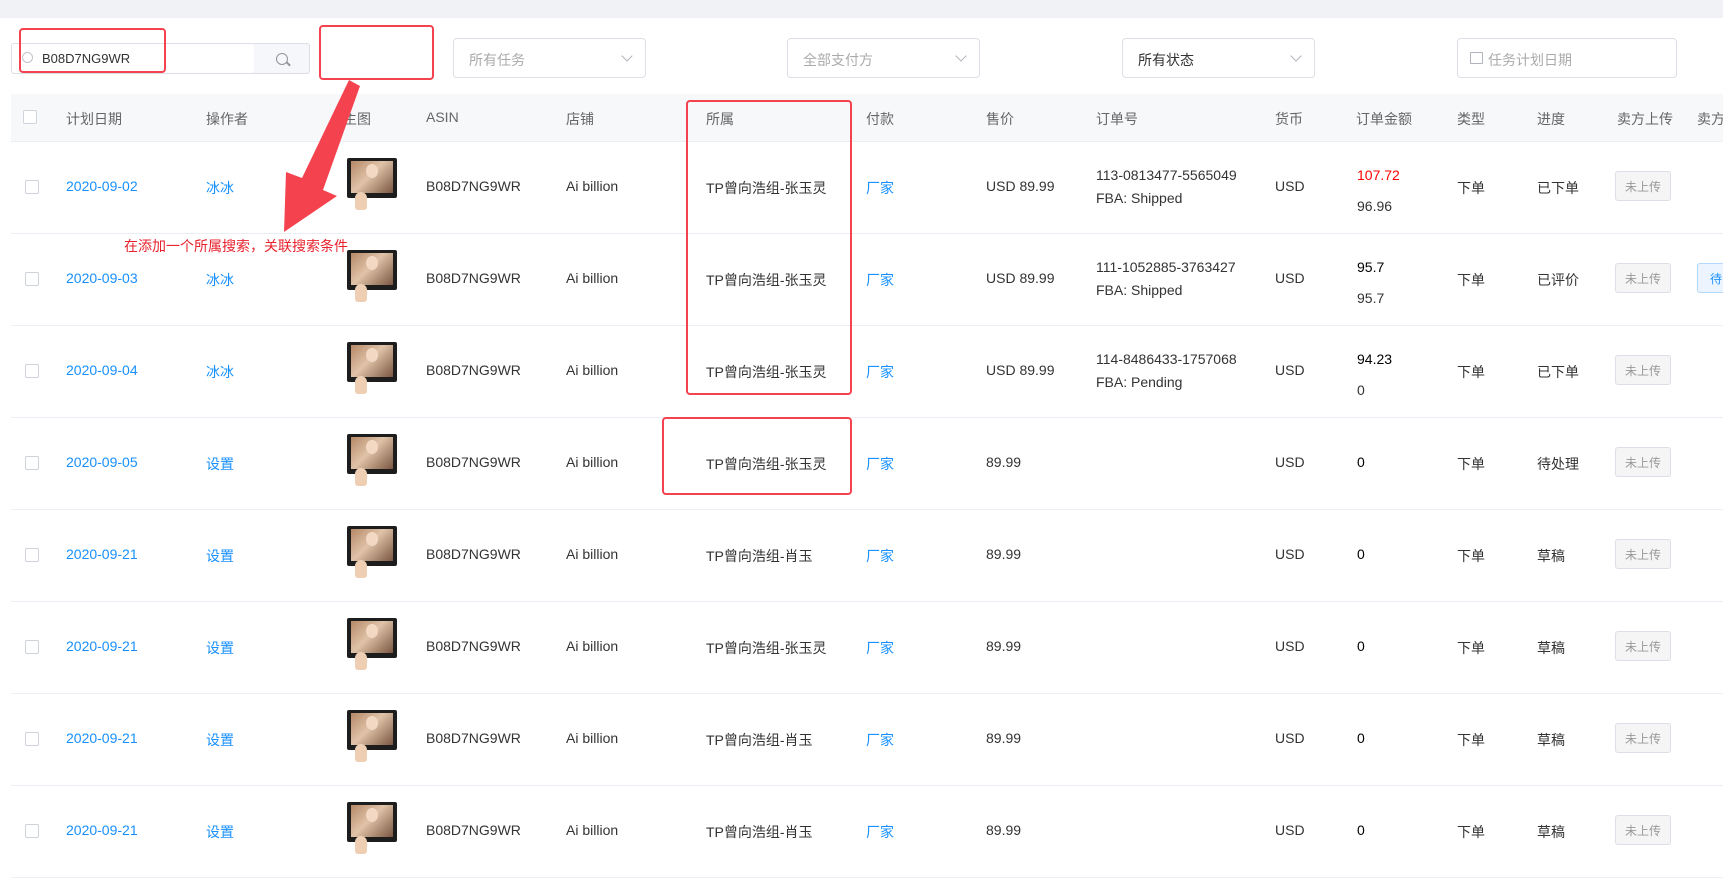 The height and width of the screenshot is (878, 1723). Describe the element at coordinates (322, 156) in the screenshot. I see `annotation-arrow-icon` at that location.